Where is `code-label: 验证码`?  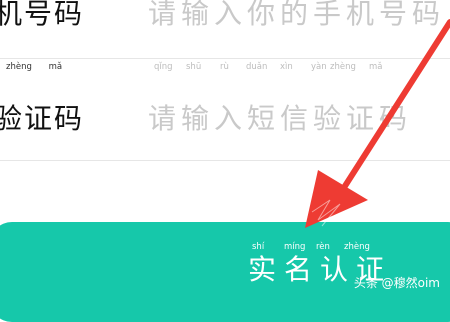 code-label: 验证码 is located at coordinates (42, 118).